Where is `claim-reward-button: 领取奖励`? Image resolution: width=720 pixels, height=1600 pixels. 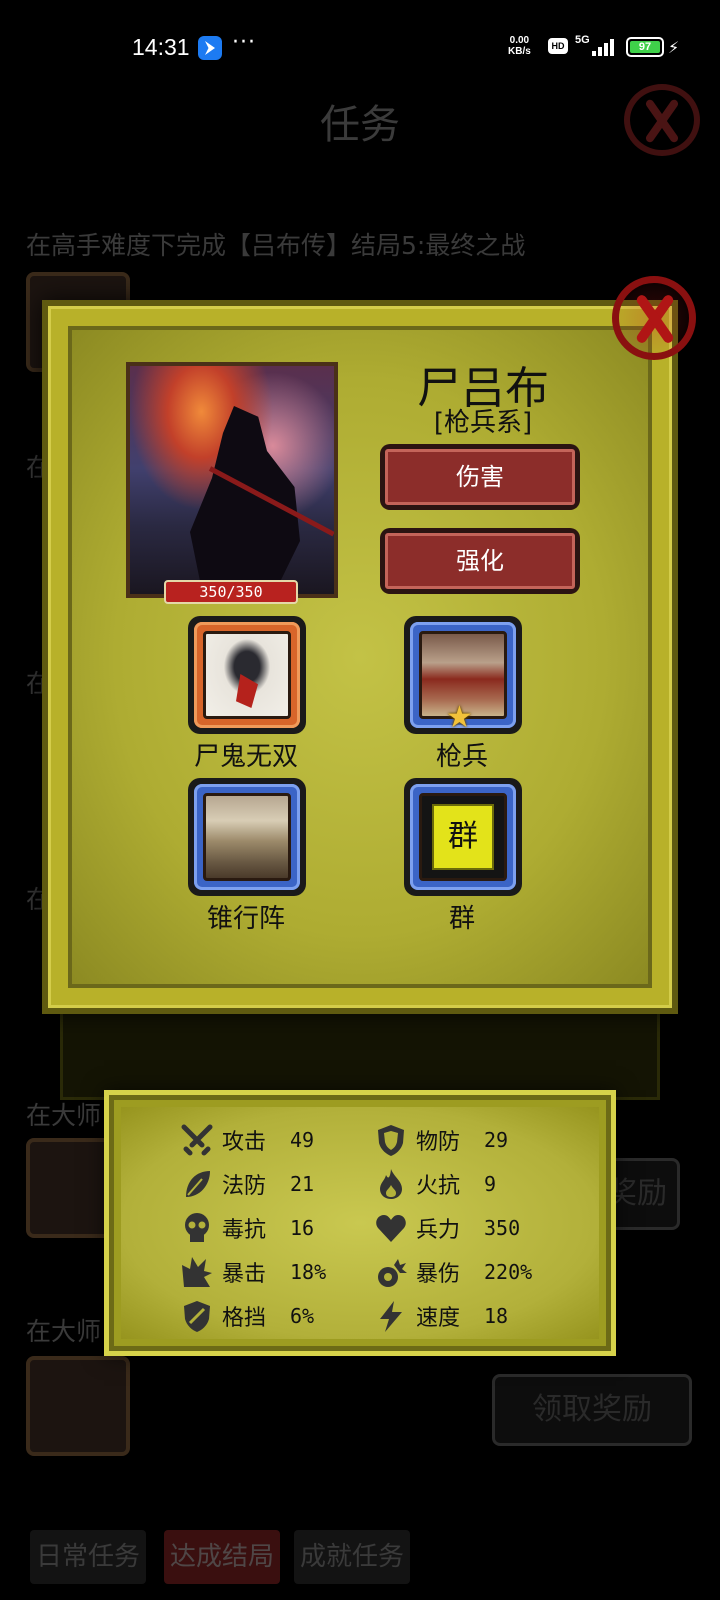
claim-reward-button: 领取奖励 is located at coordinates (592, 1410).